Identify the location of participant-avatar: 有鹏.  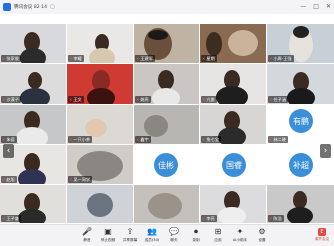
(301, 121).